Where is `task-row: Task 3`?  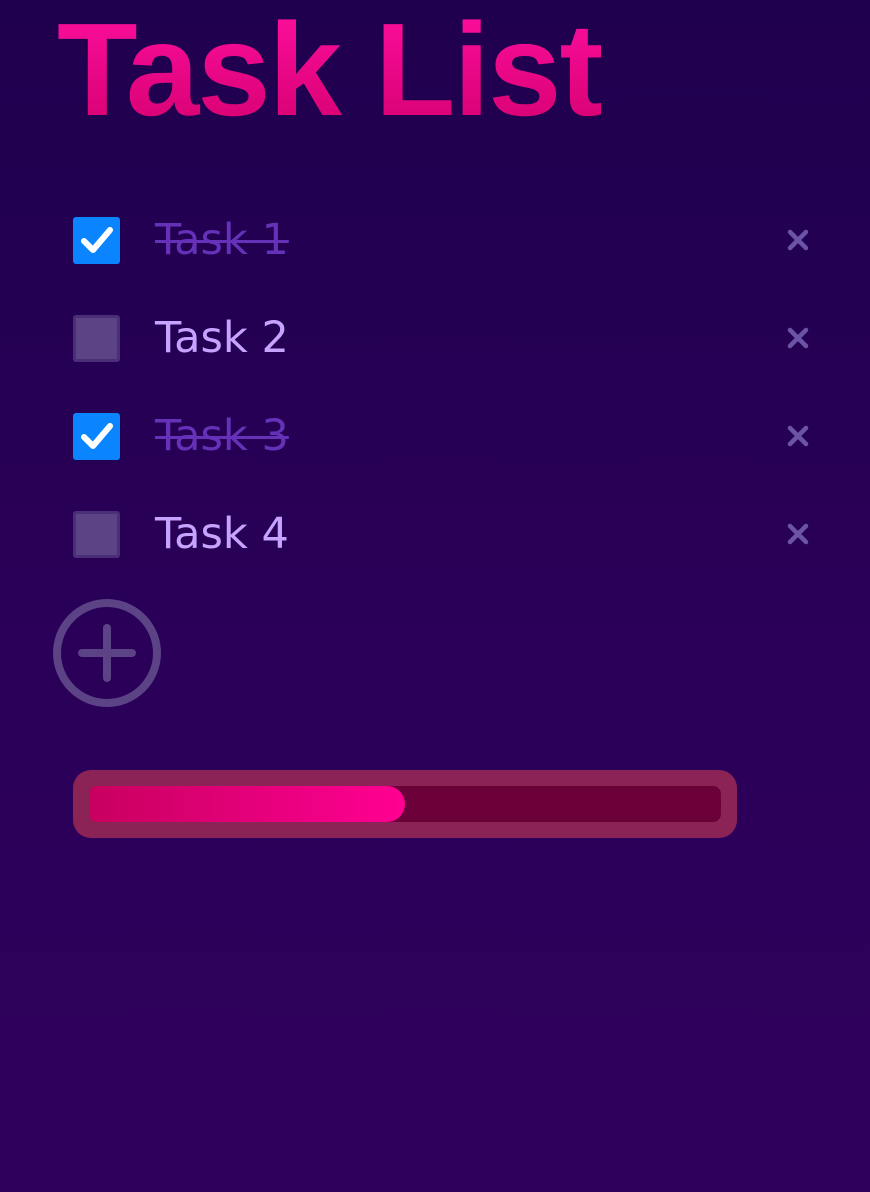
task-row: Task 3 is located at coordinates (445, 436).